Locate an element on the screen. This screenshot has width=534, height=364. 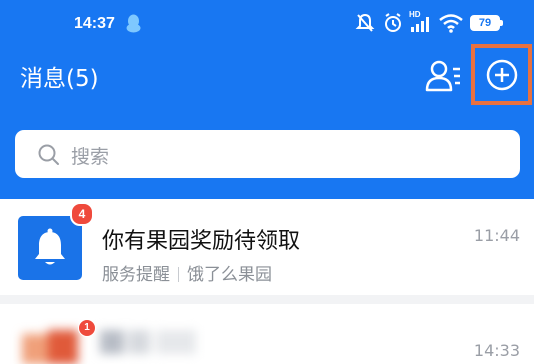
blurred-avatar is located at coordinates (52, 342).